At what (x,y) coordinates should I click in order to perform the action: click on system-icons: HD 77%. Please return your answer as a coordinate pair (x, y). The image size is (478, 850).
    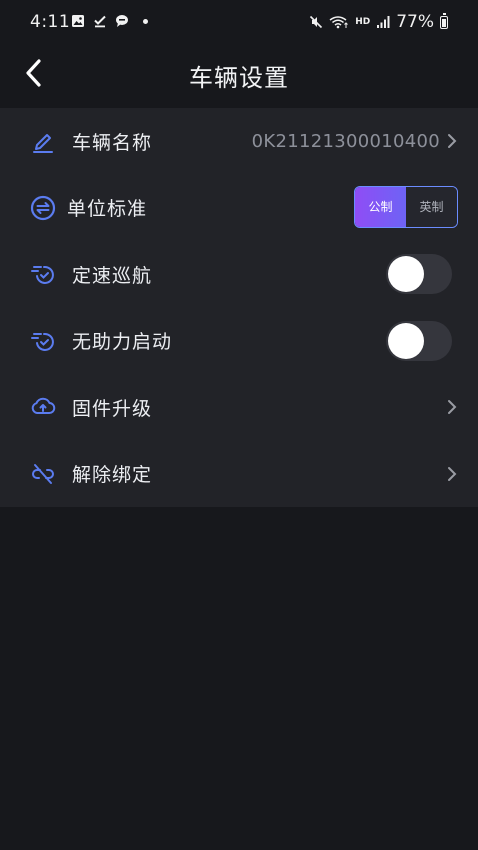
    Looking at the image, I should click on (378, 22).